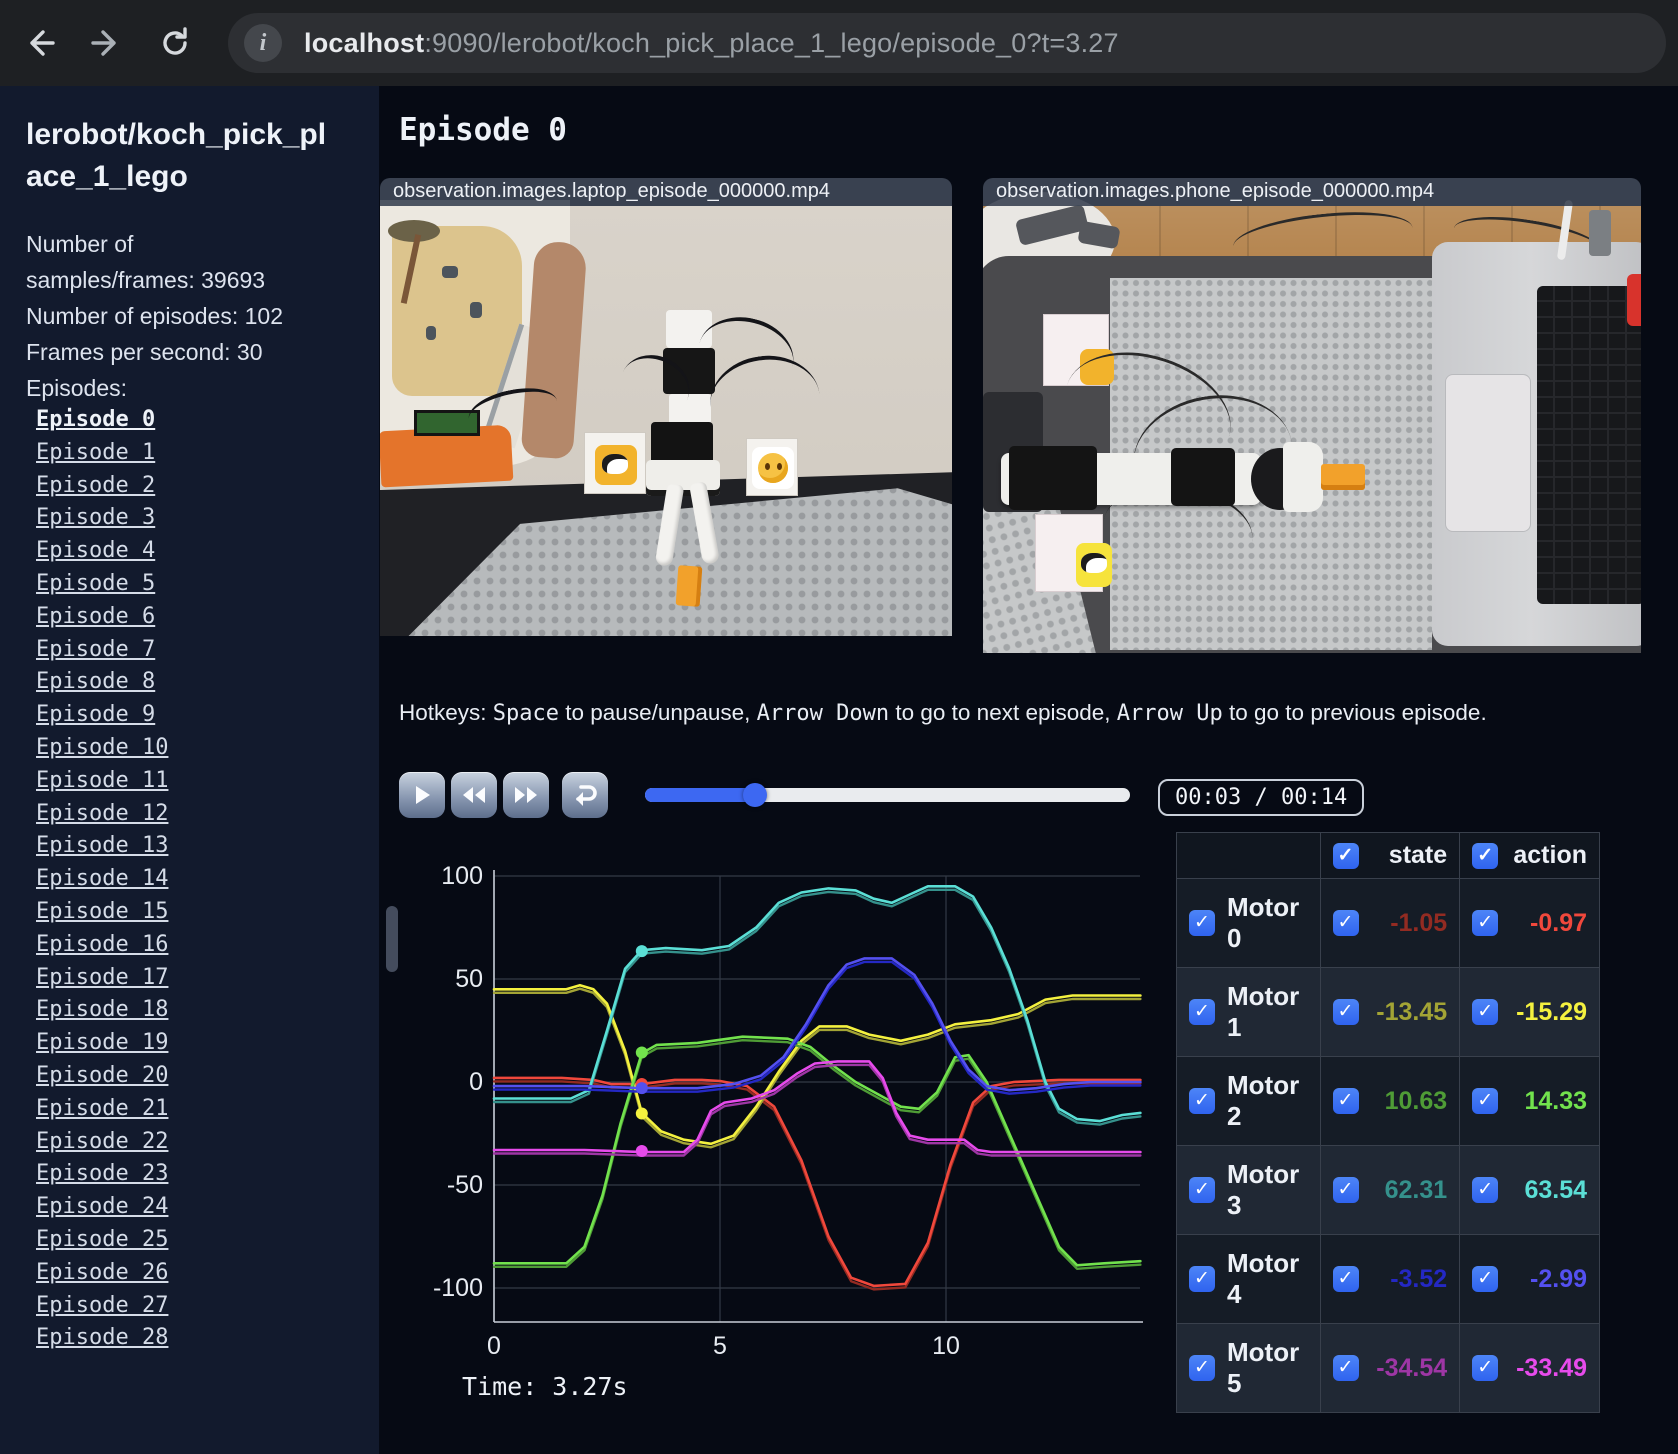 This screenshot has height=1454, width=1678. Describe the element at coordinates (102, 584) in the screenshot. I see `episode-link-episode-5: Episode 5` at that location.